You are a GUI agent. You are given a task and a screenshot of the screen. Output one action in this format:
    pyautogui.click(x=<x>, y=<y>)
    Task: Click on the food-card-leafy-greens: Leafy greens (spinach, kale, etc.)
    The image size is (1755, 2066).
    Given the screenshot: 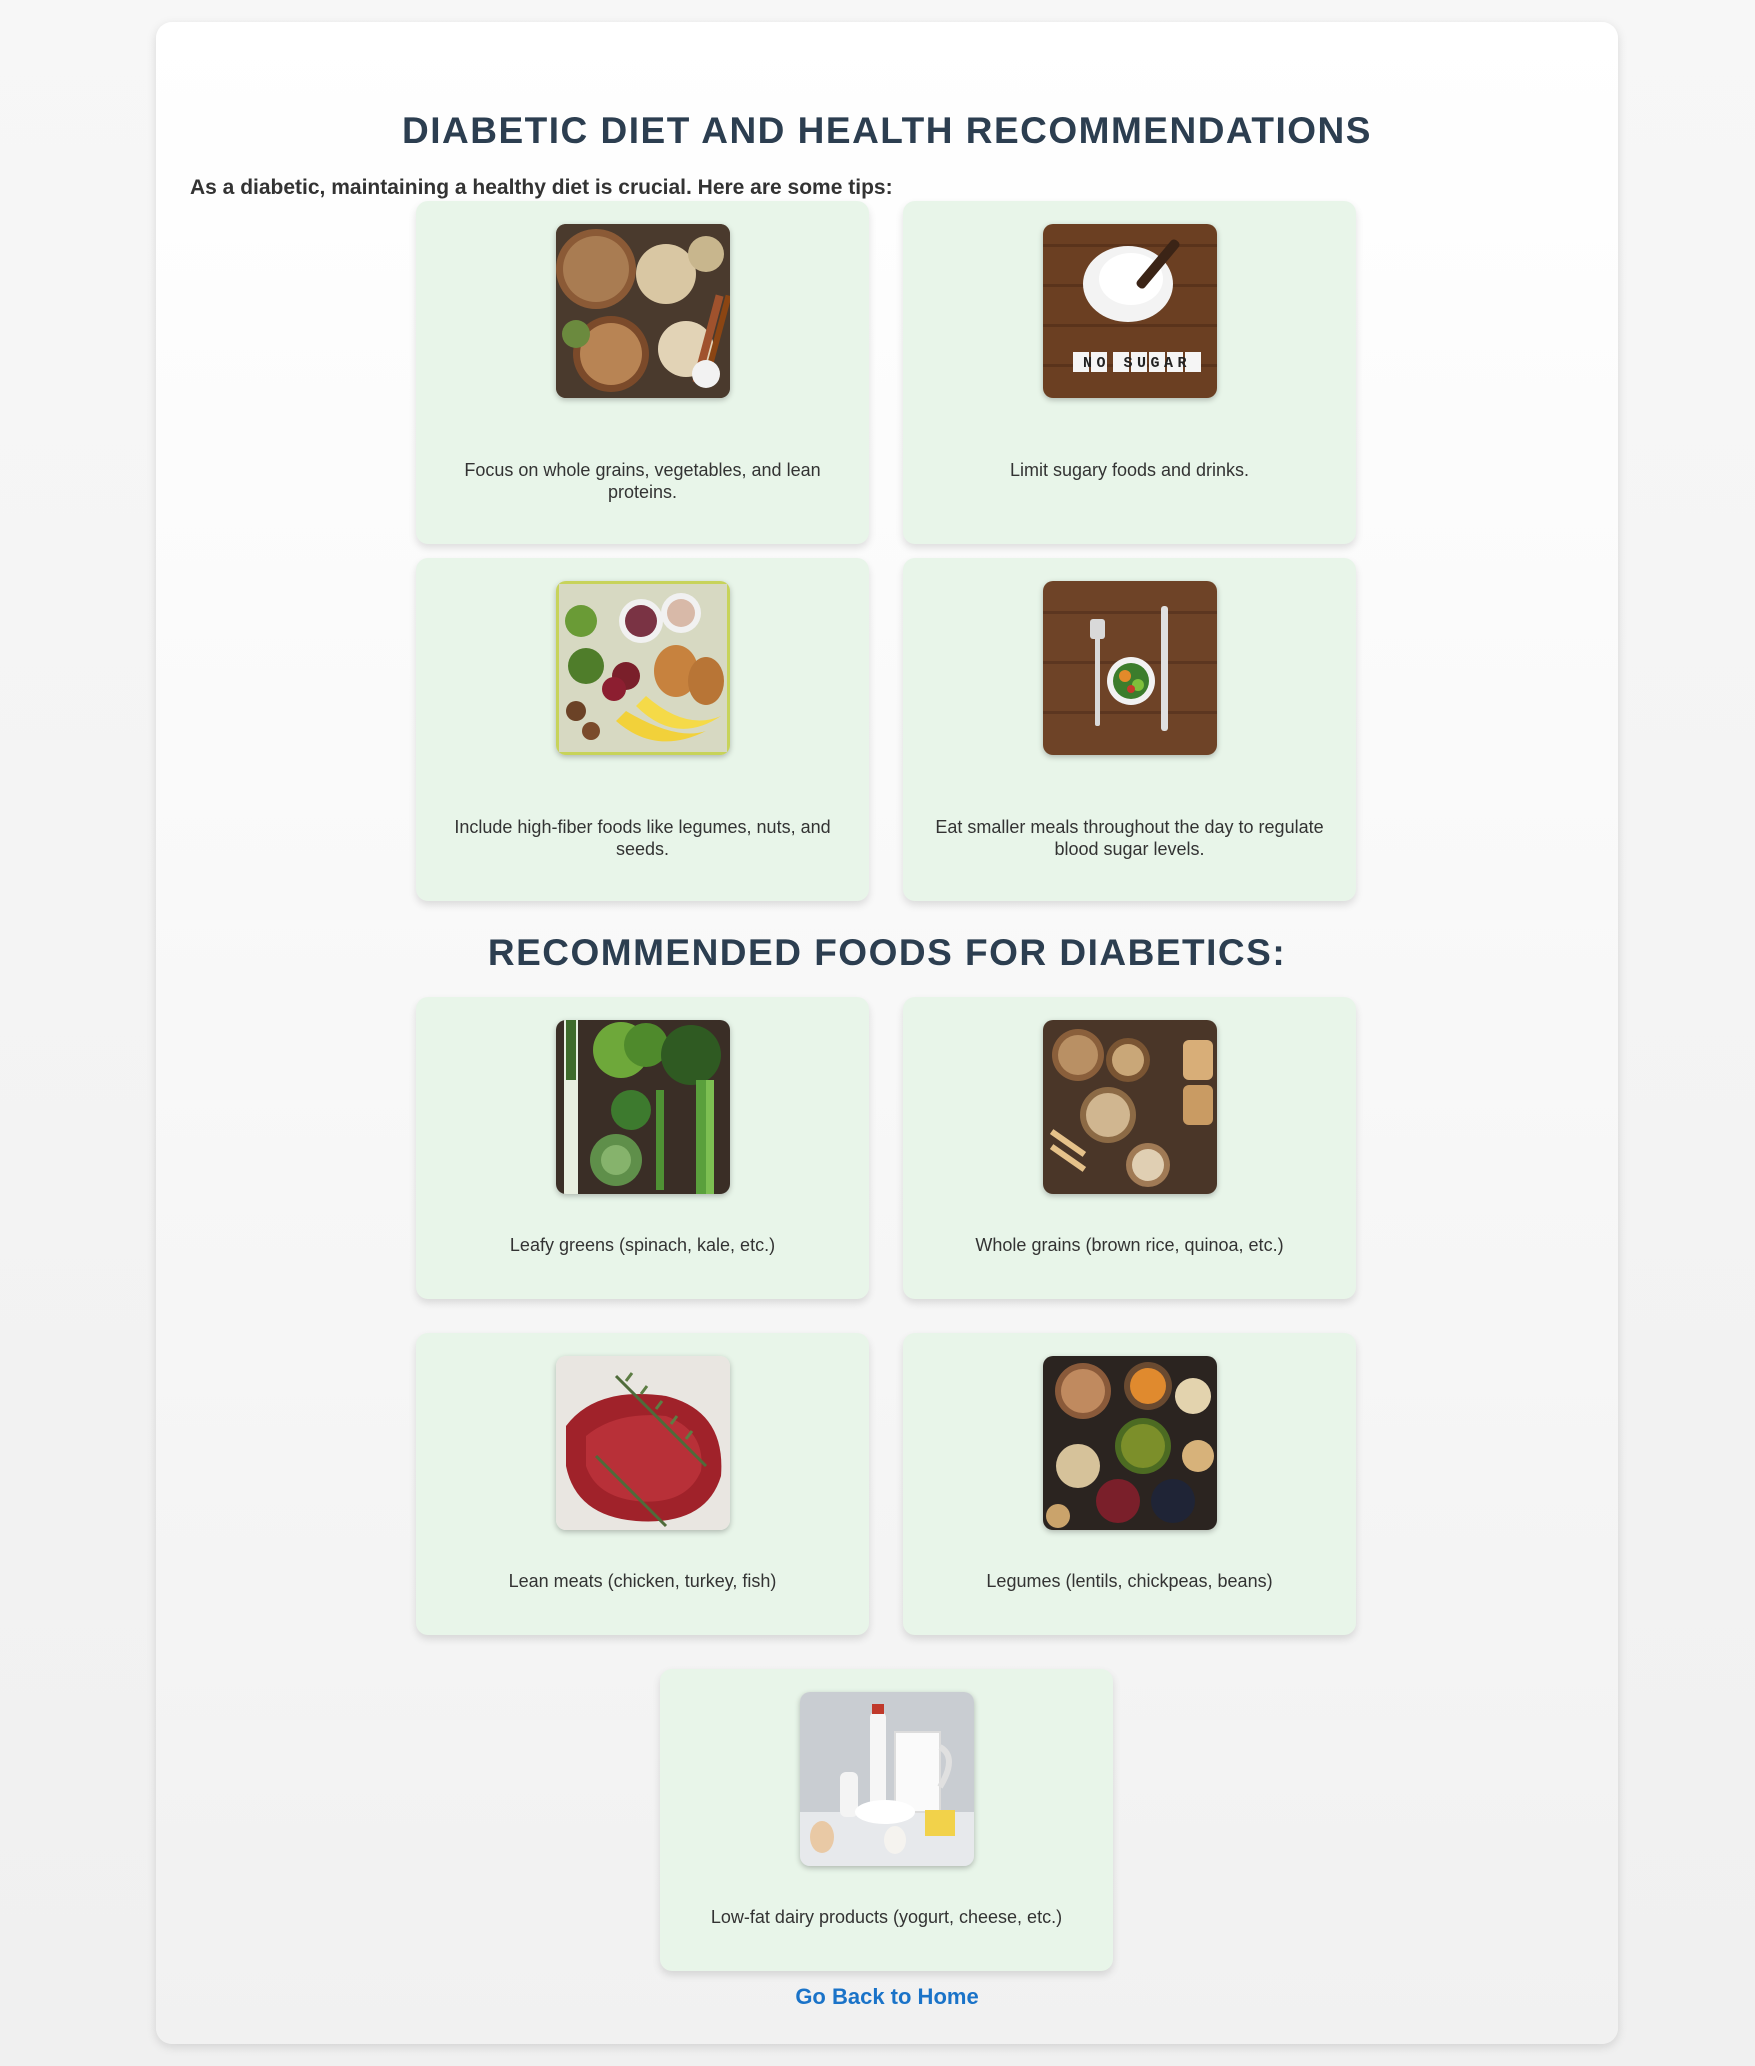 What is the action you would take?
    pyautogui.click(x=642, y=1148)
    